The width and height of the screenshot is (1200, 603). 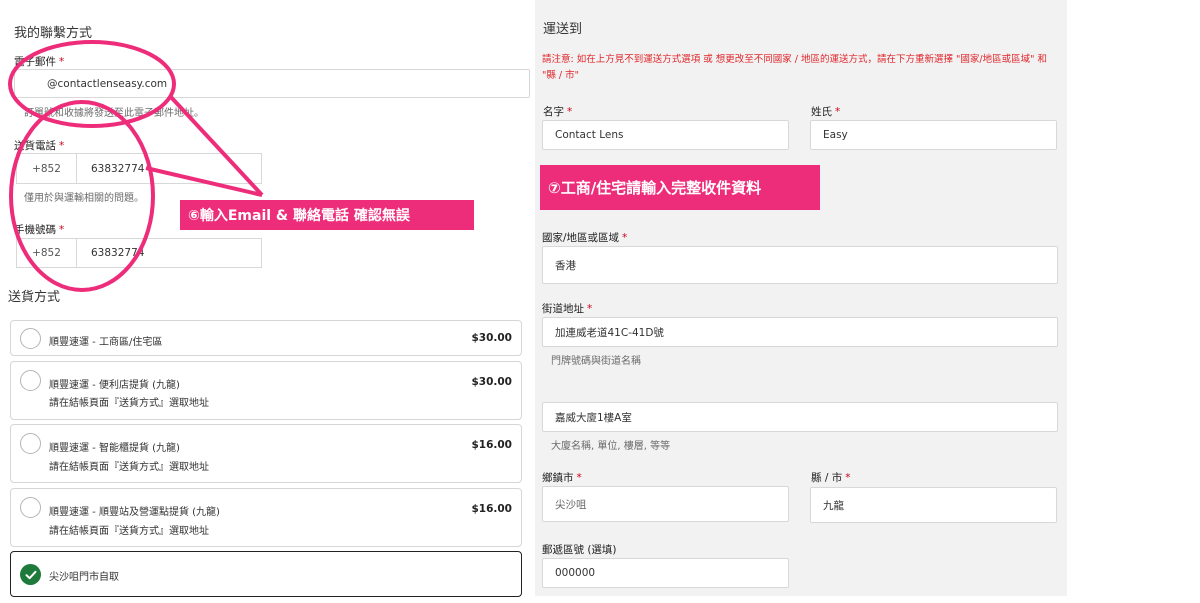 What do you see at coordinates (565, 265) in the screenshot?
I see `country-value: 香港` at bounding box center [565, 265].